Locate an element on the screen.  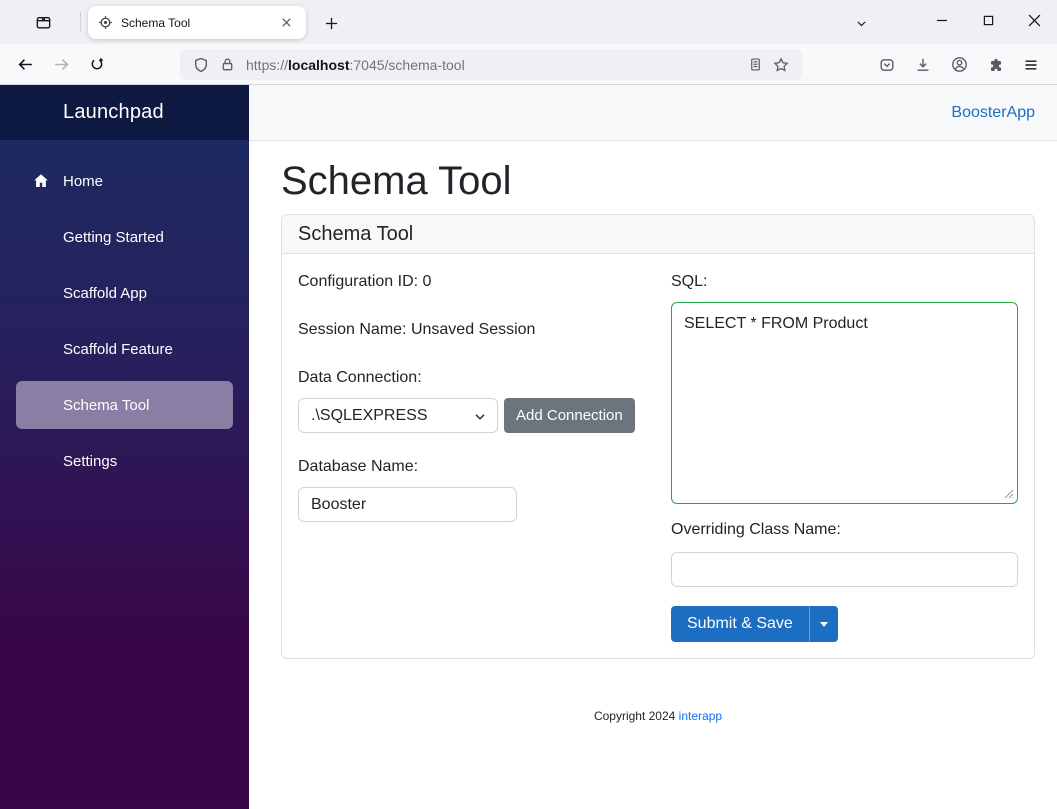
card-header: Schema Tool is located at coordinates (658, 234).